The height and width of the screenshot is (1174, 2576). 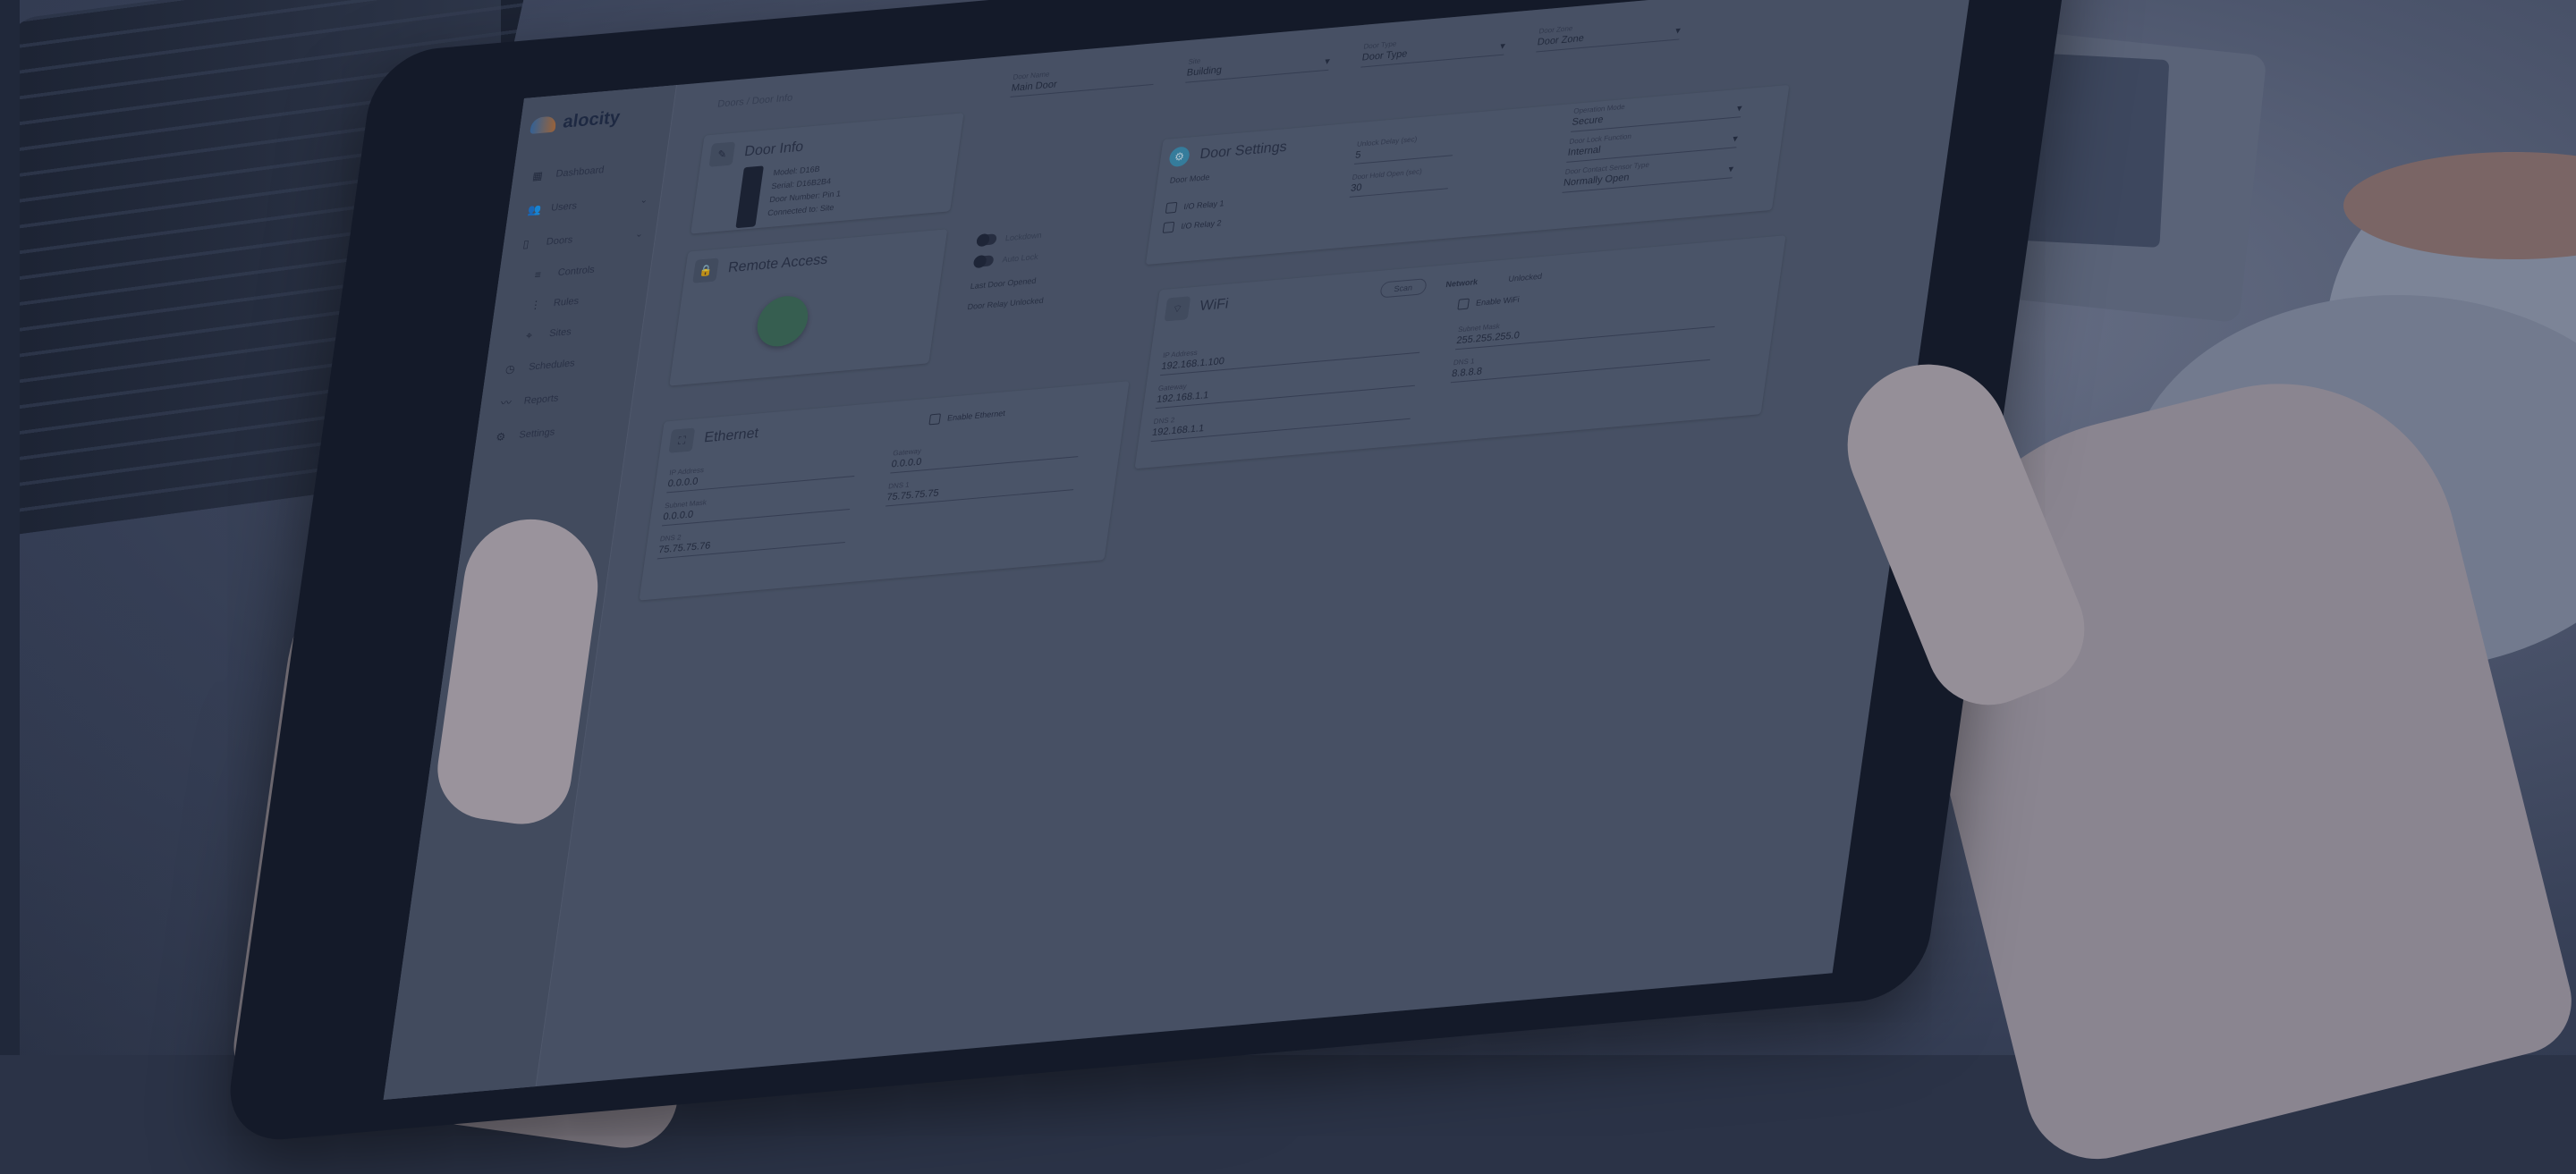 I want to click on field-value-text: Secure, so click(x=1588, y=121).